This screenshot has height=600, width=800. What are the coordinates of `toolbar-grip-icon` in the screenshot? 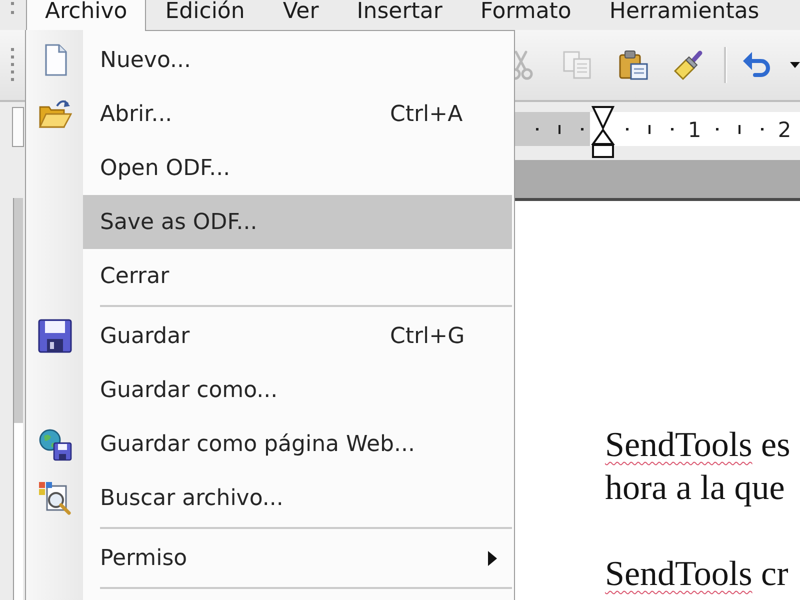 It's located at (12, 65).